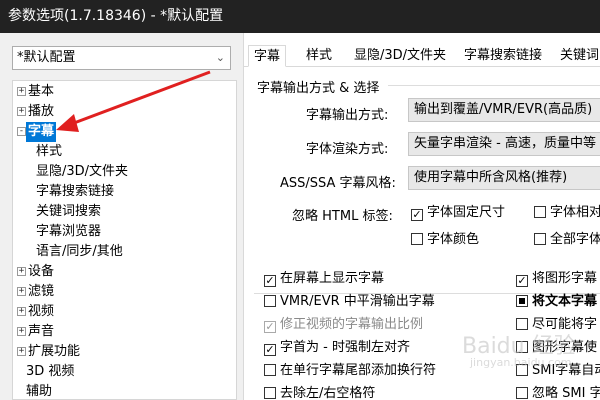  Describe the element at coordinates (267, 56) in the screenshot. I see `tab-subtitles: 字幕` at that location.